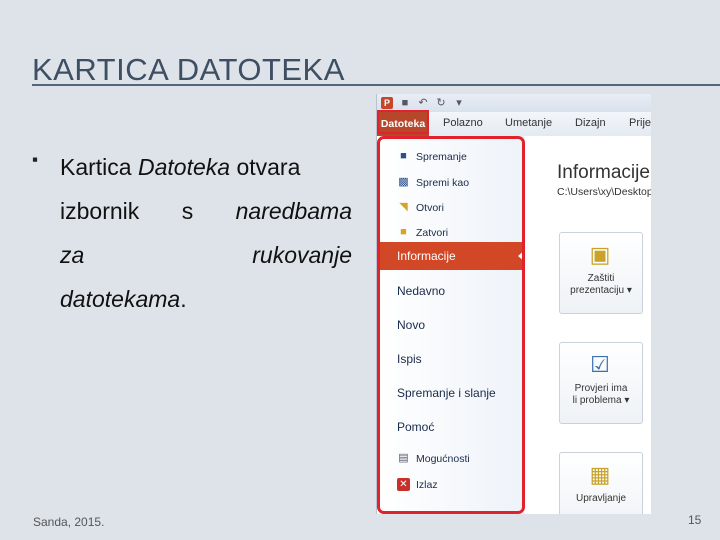  What do you see at coordinates (601, 290) in the screenshot?
I see `card-label-line: prezentaciju ▾` at bounding box center [601, 290].